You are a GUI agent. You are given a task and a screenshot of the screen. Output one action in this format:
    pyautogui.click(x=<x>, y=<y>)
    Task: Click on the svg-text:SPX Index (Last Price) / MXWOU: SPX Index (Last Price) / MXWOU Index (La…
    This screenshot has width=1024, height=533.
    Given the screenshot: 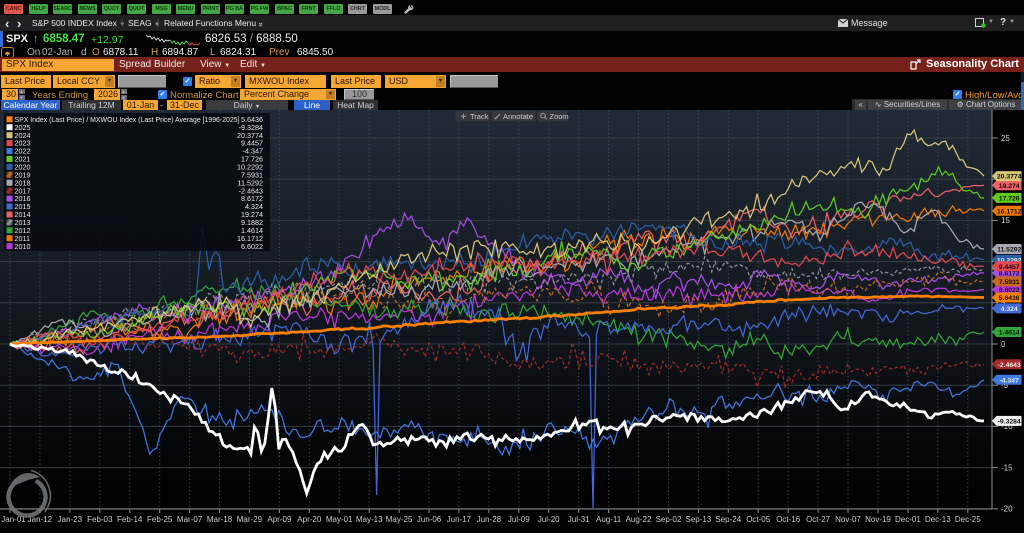 What is the action you would take?
    pyautogui.click(x=127, y=119)
    